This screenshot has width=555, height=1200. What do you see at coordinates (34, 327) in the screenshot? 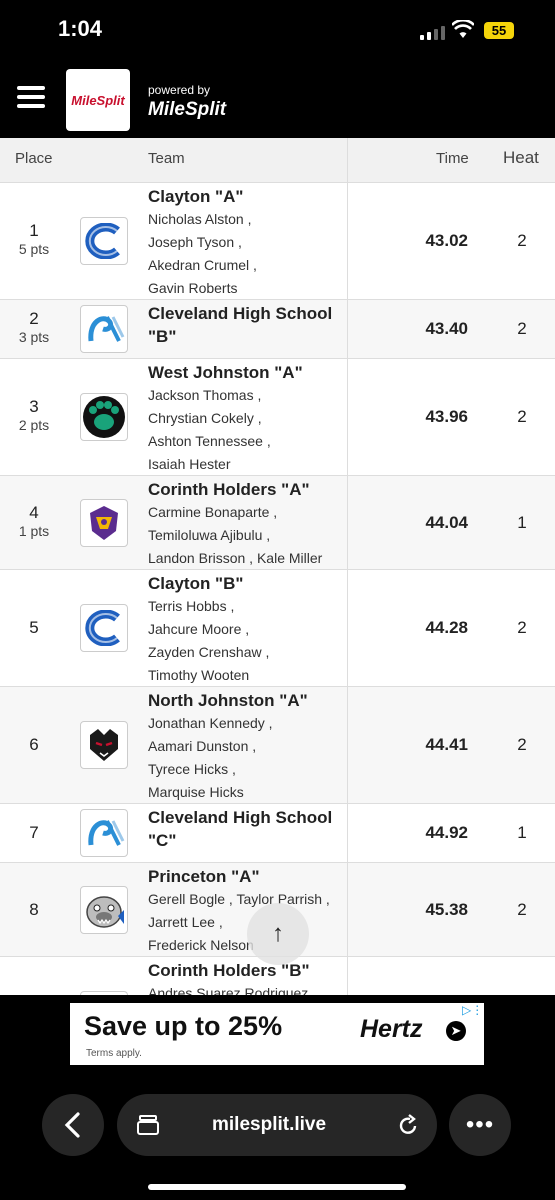
I see `place-cell: 23 pts` at bounding box center [34, 327].